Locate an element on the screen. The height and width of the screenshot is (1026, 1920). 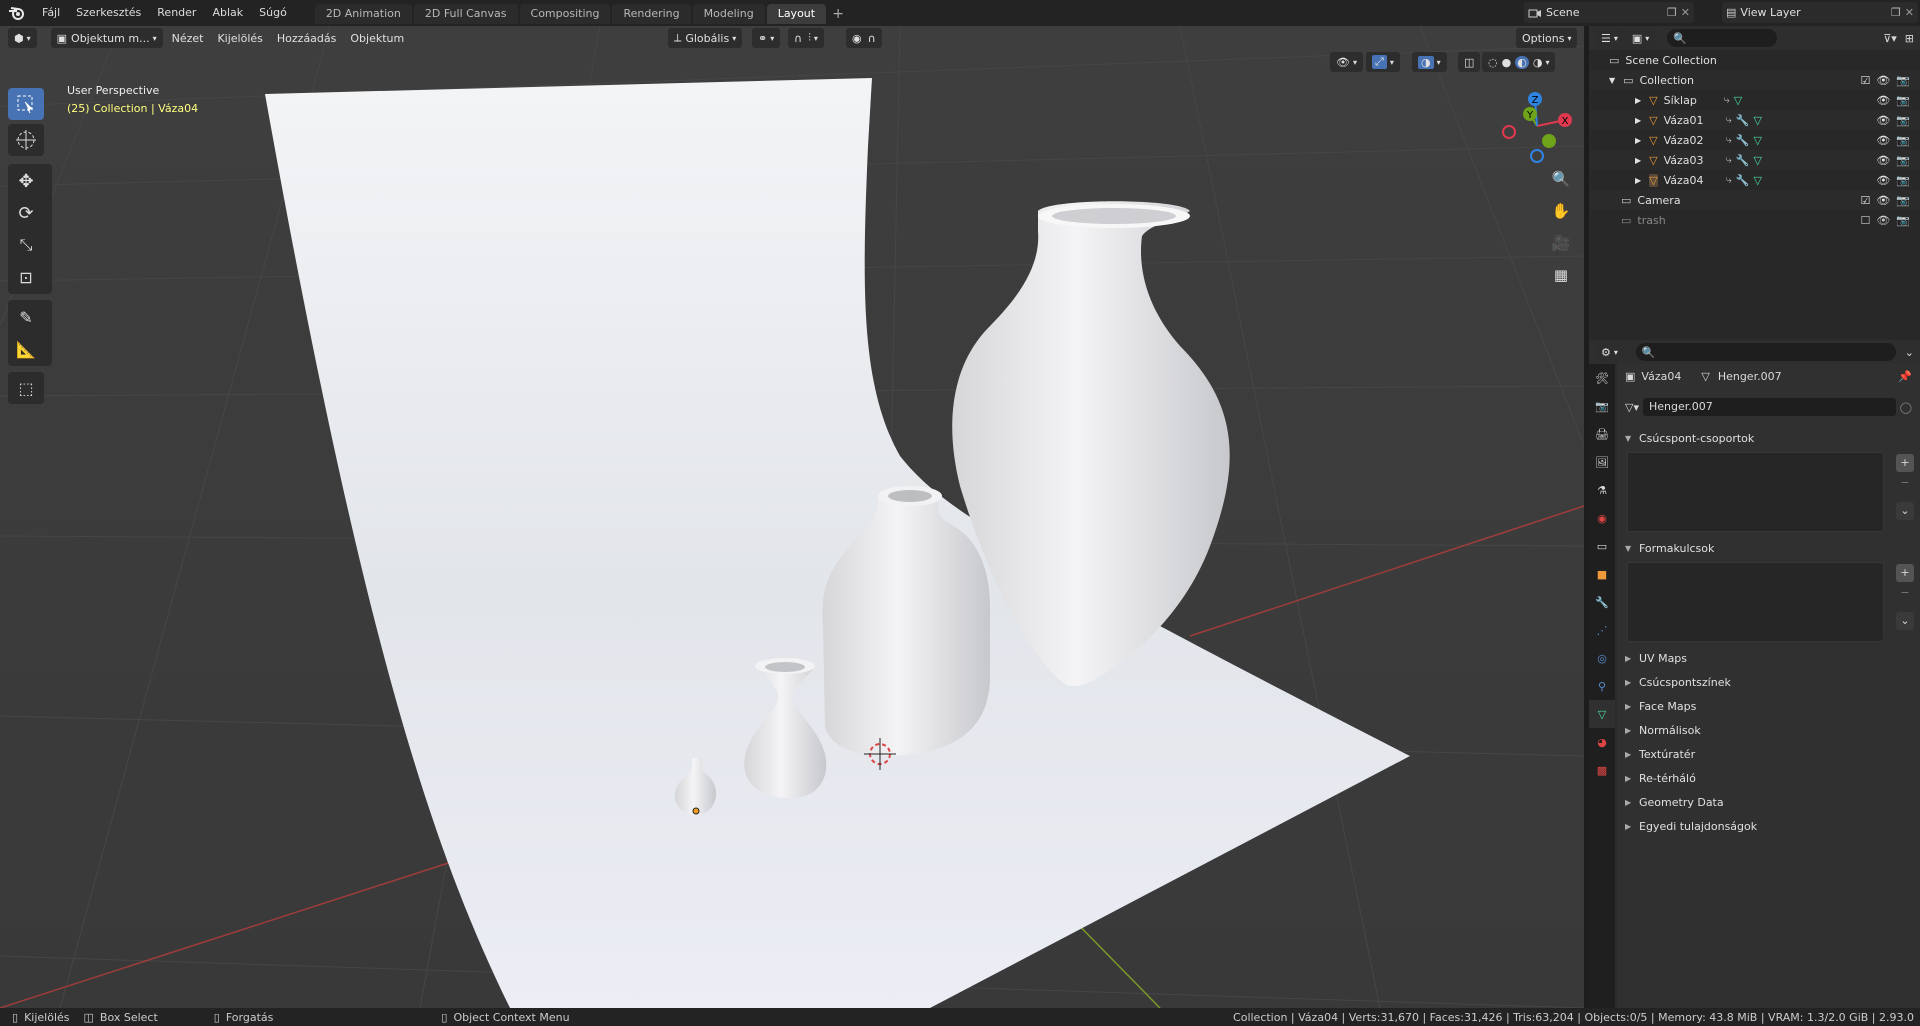
tab-world: ◉ is located at coordinates (1602, 518).